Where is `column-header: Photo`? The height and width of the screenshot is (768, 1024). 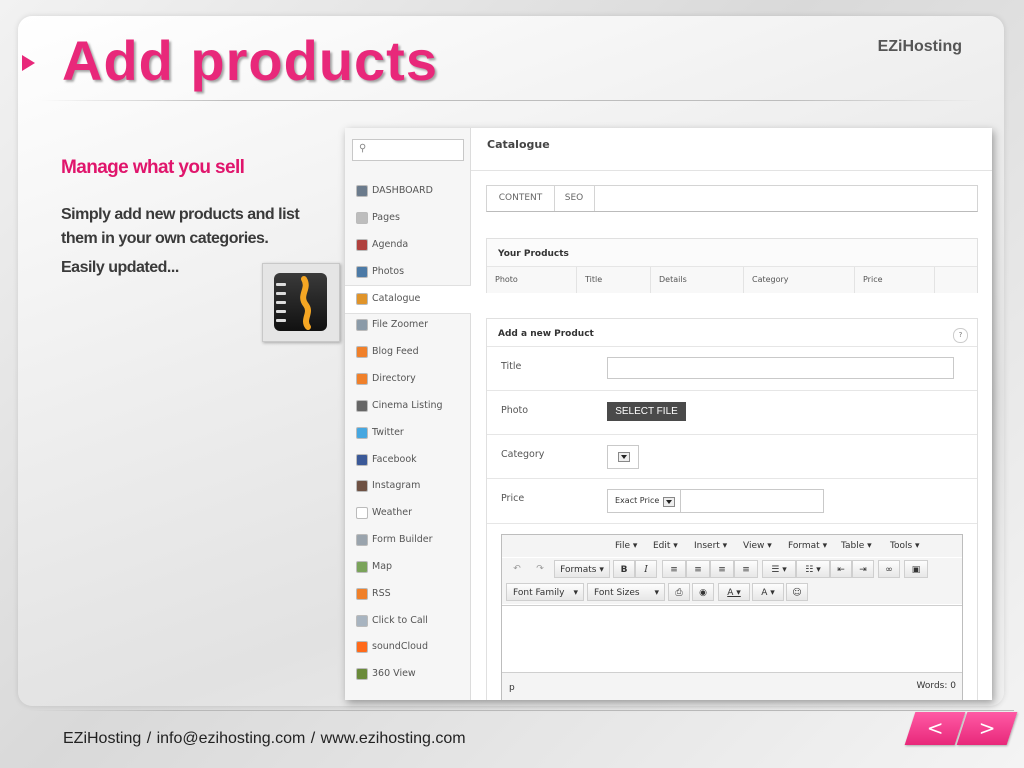 column-header: Photo is located at coordinates (532, 280).